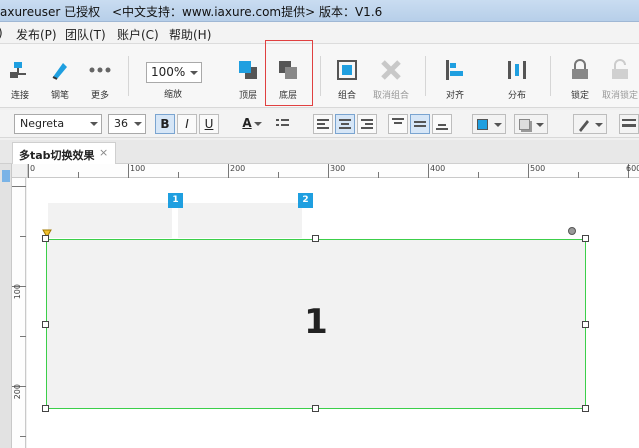 The height and width of the screenshot is (448, 639). What do you see at coordinates (36, 34) in the screenshot?
I see `menu-item-publish: 发布(P)` at bounding box center [36, 34].